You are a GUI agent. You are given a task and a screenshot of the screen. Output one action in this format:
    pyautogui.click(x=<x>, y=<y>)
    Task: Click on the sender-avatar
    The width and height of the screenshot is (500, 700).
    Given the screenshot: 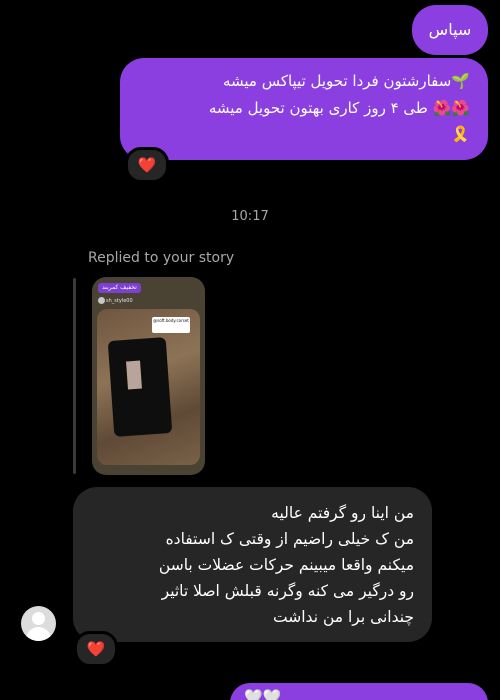 What is the action you would take?
    pyautogui.click(x=38, y=623)
    